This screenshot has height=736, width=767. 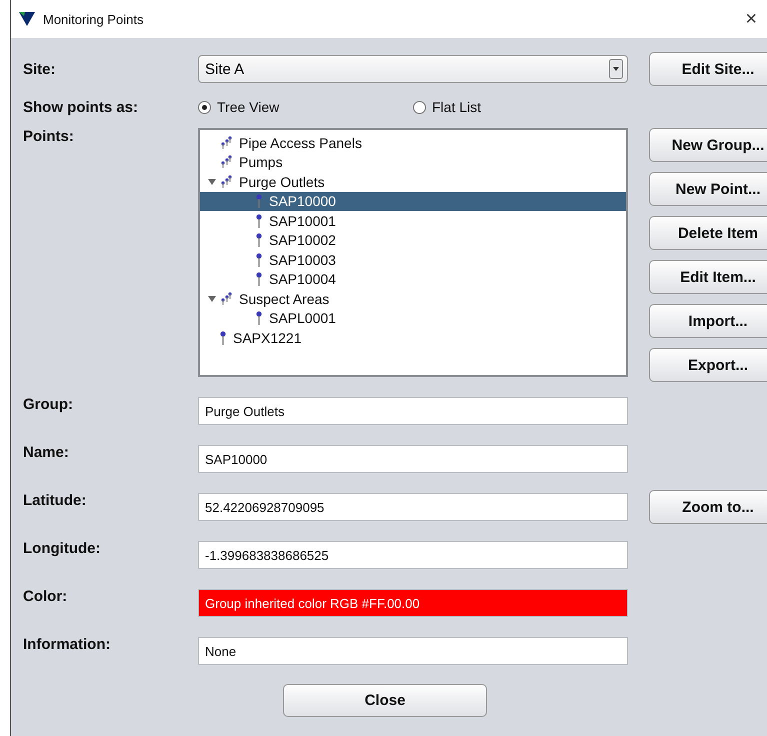 What do you see at coordinates (302, 220) in the screenshot?
I see `tree-item: SAP10001` at bounding box center [302, 220].